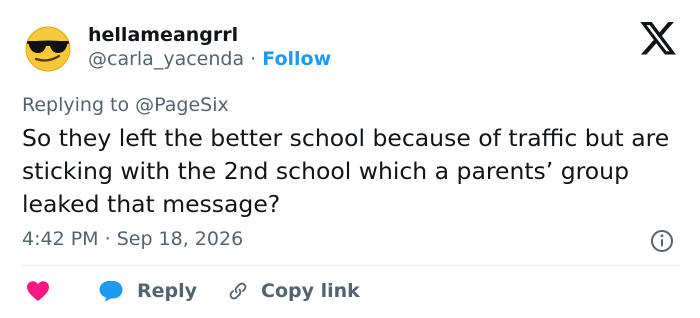  What do you see at coordinates (180, 239) in the screenshot?
I see `tweet-date: Sep 18, 2026` at bounding box center [180, 239].